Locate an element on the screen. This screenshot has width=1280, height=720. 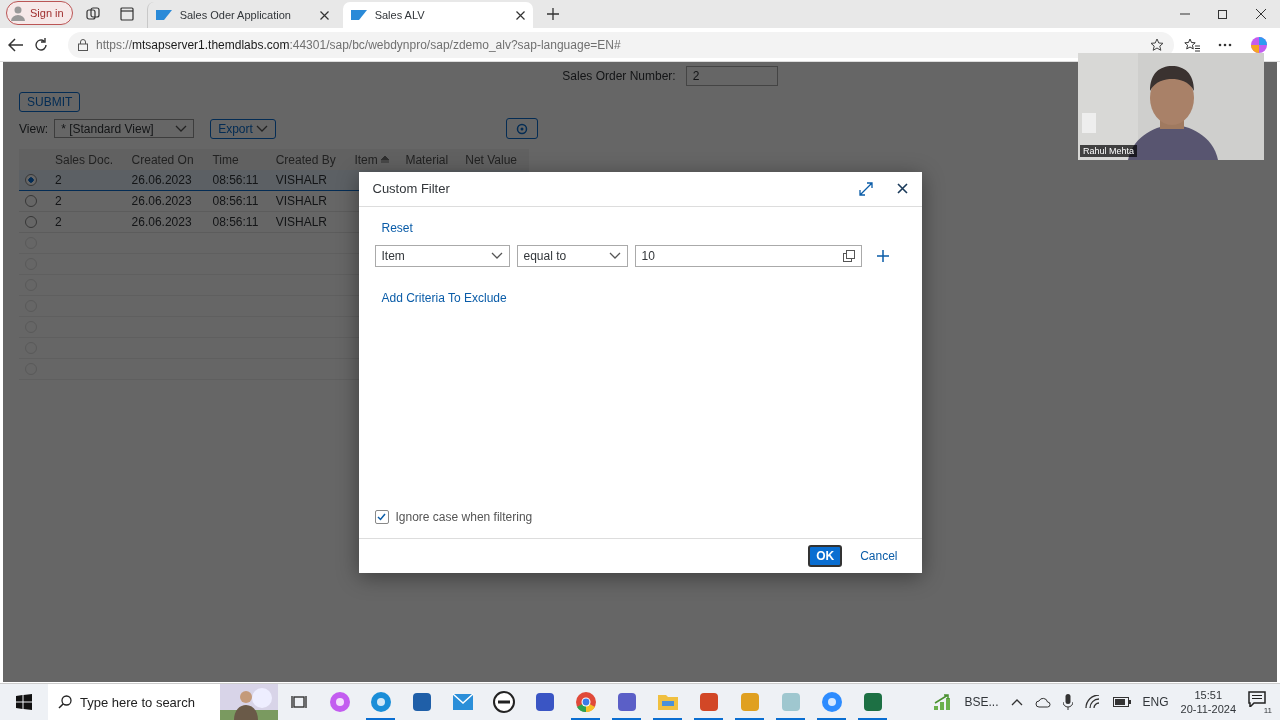
ok-button: OK is located at coordinates (825, 555).